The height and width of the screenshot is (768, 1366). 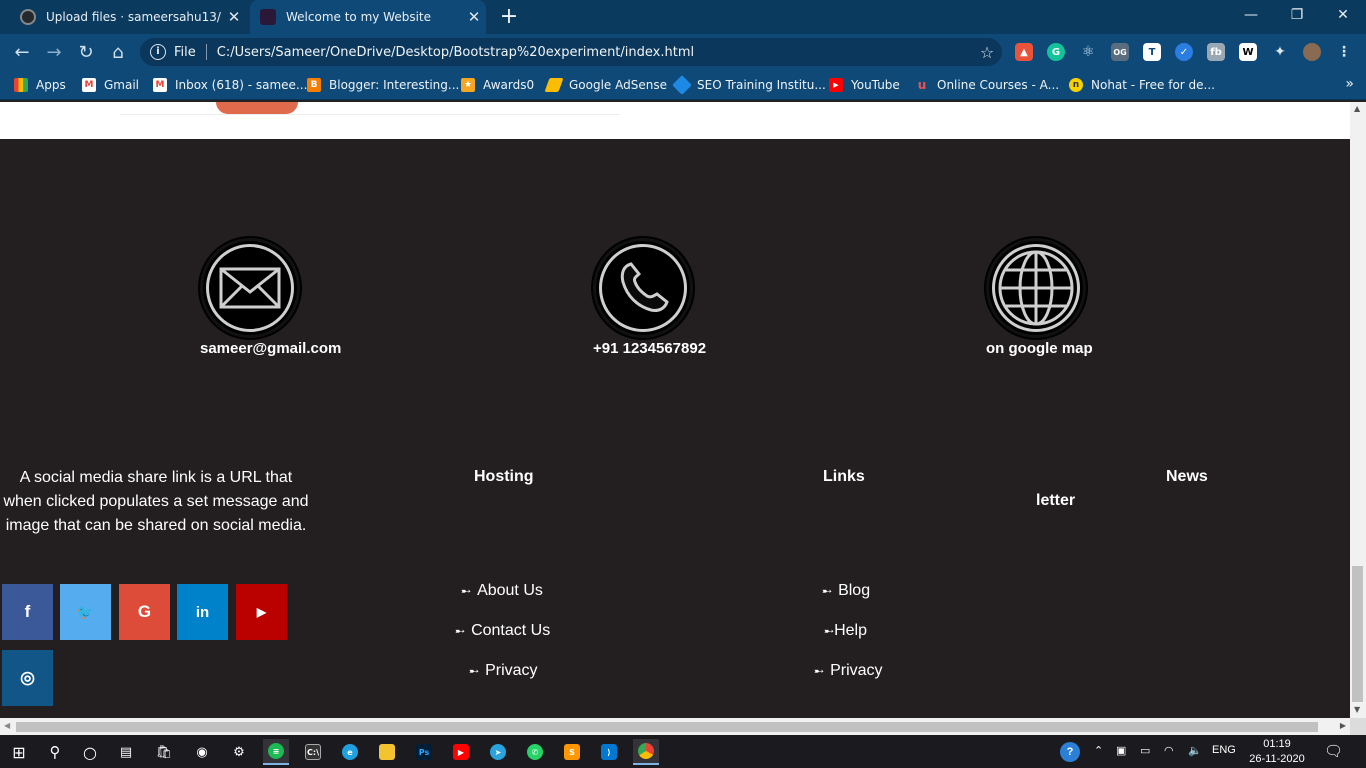 I want to click on spotify-icon: ≡, so click(x=276, y=752).